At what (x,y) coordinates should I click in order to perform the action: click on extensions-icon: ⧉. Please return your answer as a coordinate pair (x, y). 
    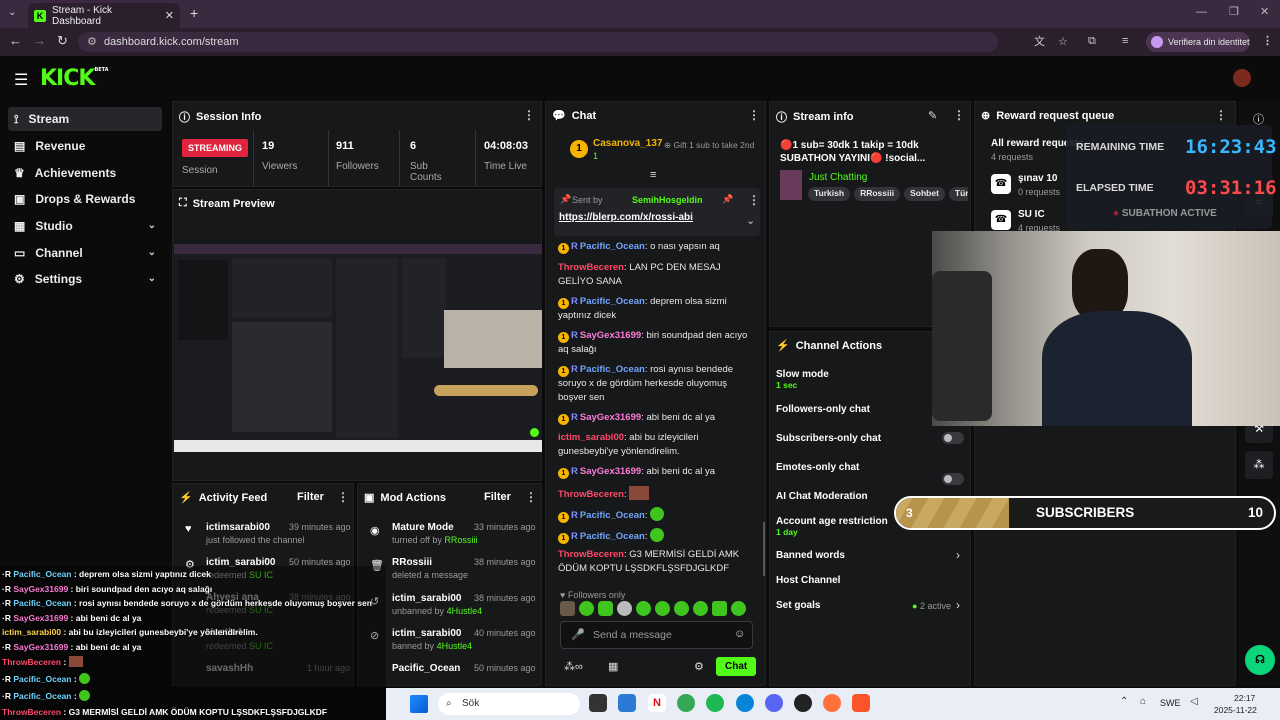
    Looking at the image, I should click on (1092, 41).